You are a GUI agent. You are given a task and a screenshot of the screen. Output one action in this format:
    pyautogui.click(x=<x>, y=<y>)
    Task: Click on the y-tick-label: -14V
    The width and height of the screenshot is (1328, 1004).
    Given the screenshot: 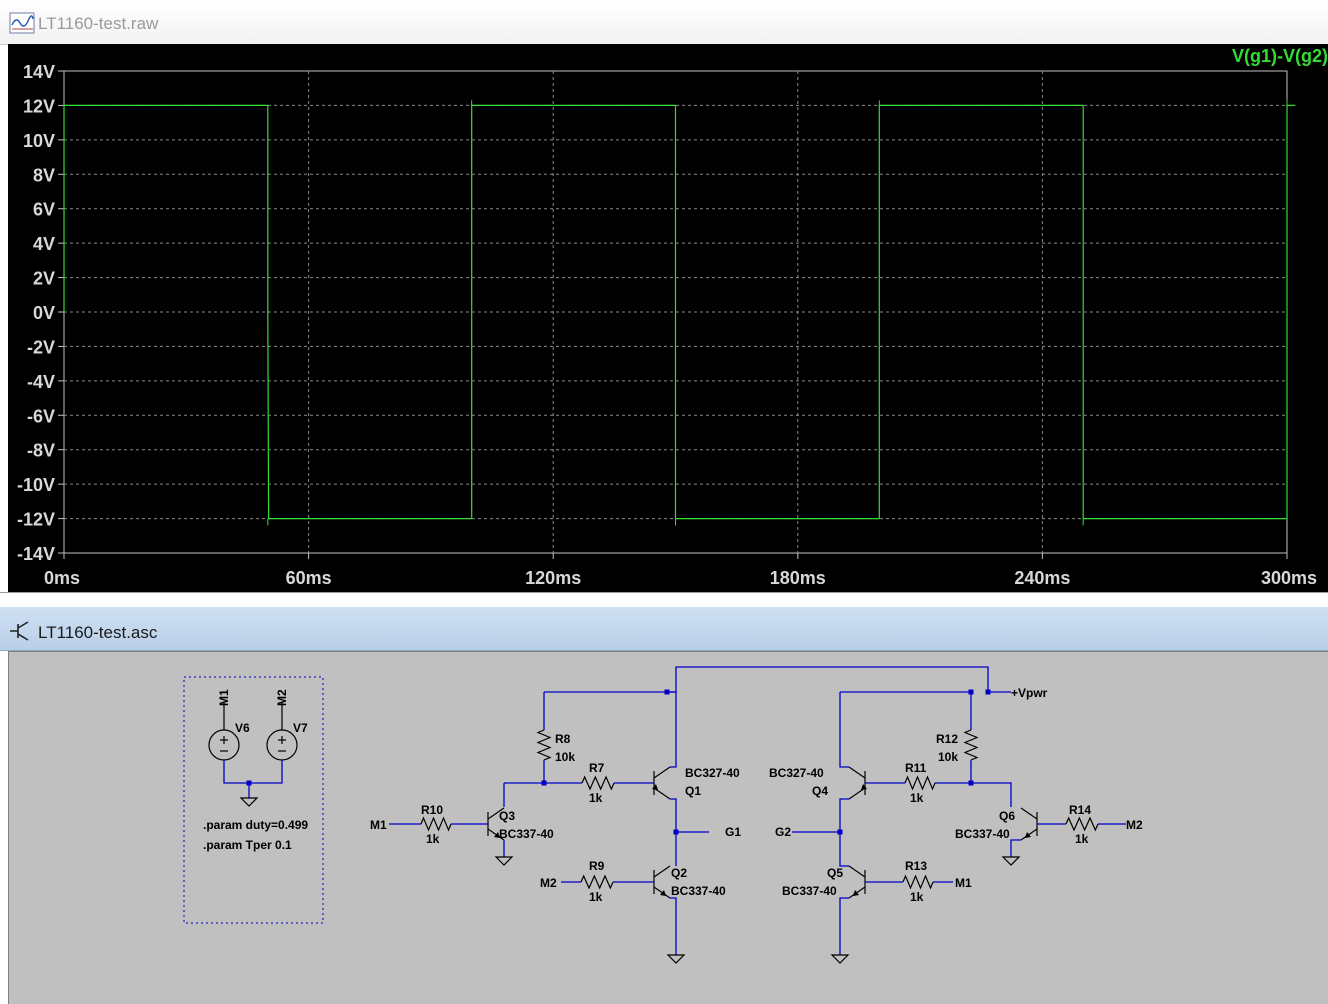 What is the action you would take?
    pyautogui.click(x=36, y=554)
    